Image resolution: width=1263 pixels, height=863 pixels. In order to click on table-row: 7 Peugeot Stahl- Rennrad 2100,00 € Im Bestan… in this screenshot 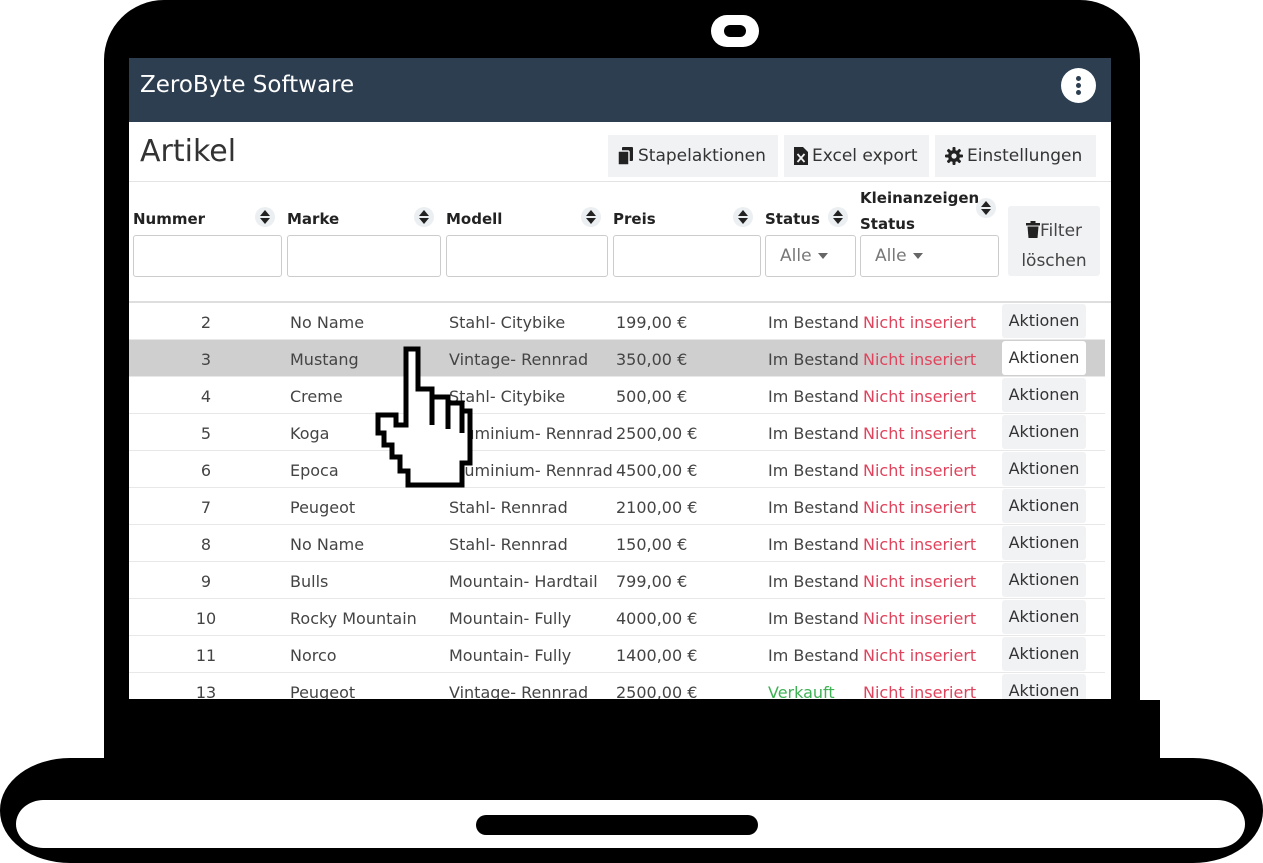, I will do `click(617, 506)`.